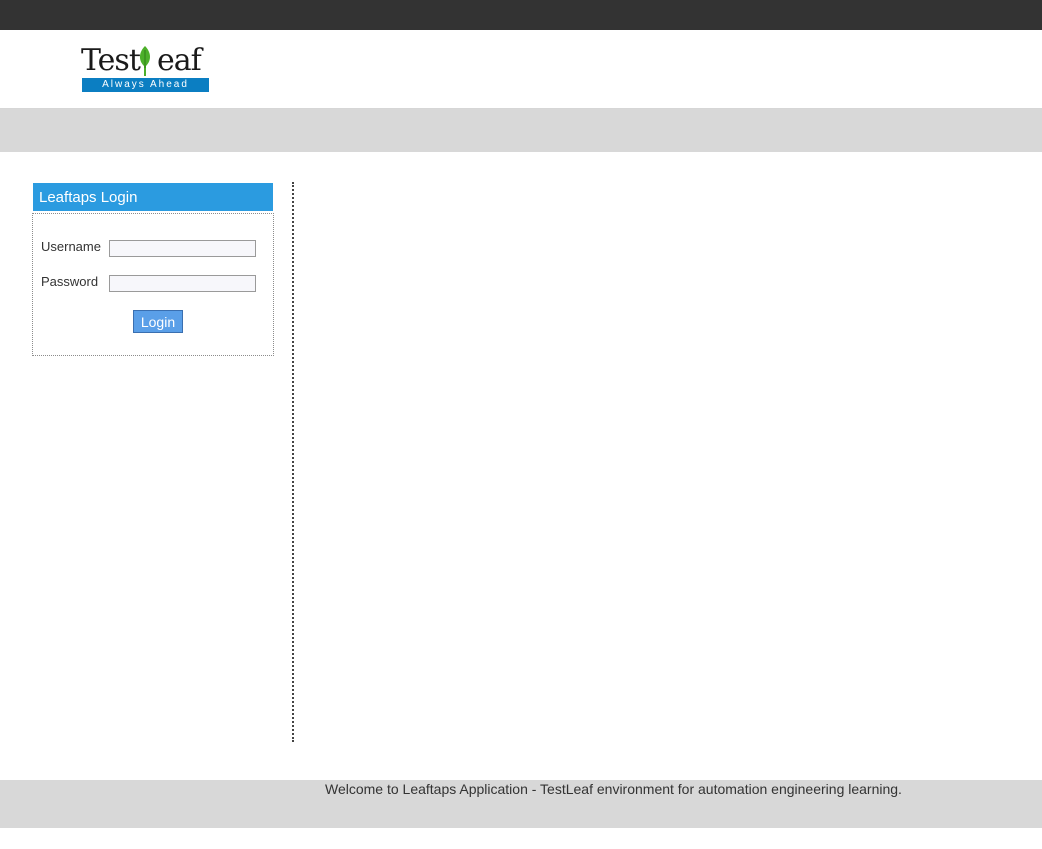  What do you see at coordinates (158, 321) in the screenshot?
I see `login-button: Login` at bounding box center [158, 321].